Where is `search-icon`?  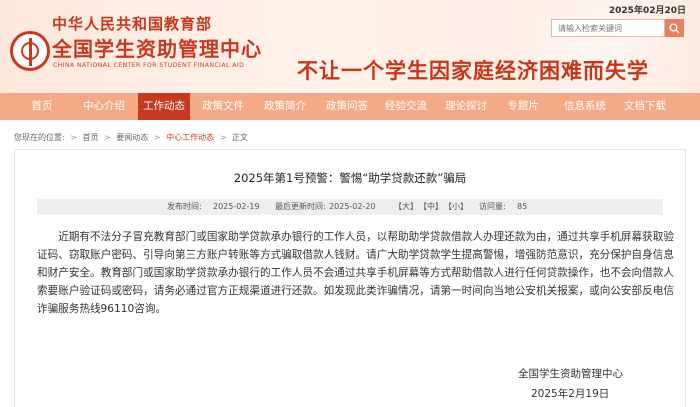 search-icon is located at coordinates (674, 28).